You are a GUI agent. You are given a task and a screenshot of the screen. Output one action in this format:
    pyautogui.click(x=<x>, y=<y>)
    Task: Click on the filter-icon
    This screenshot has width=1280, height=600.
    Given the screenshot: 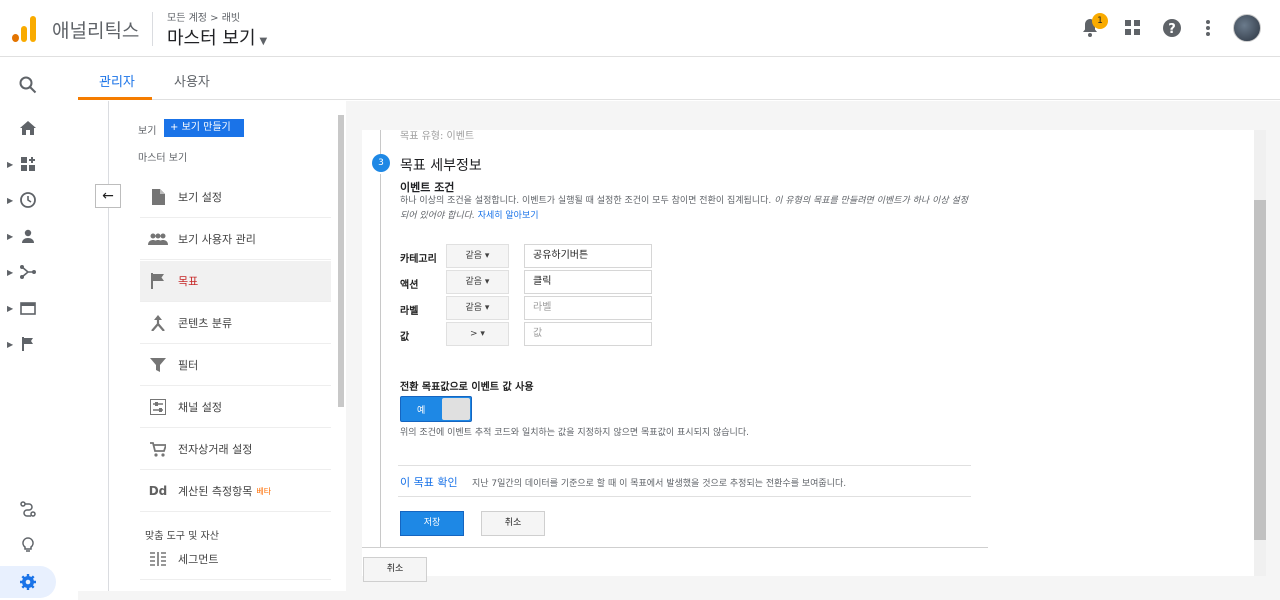 What is the action you would take?
    pyautogui.click(x=158, y=365)
    